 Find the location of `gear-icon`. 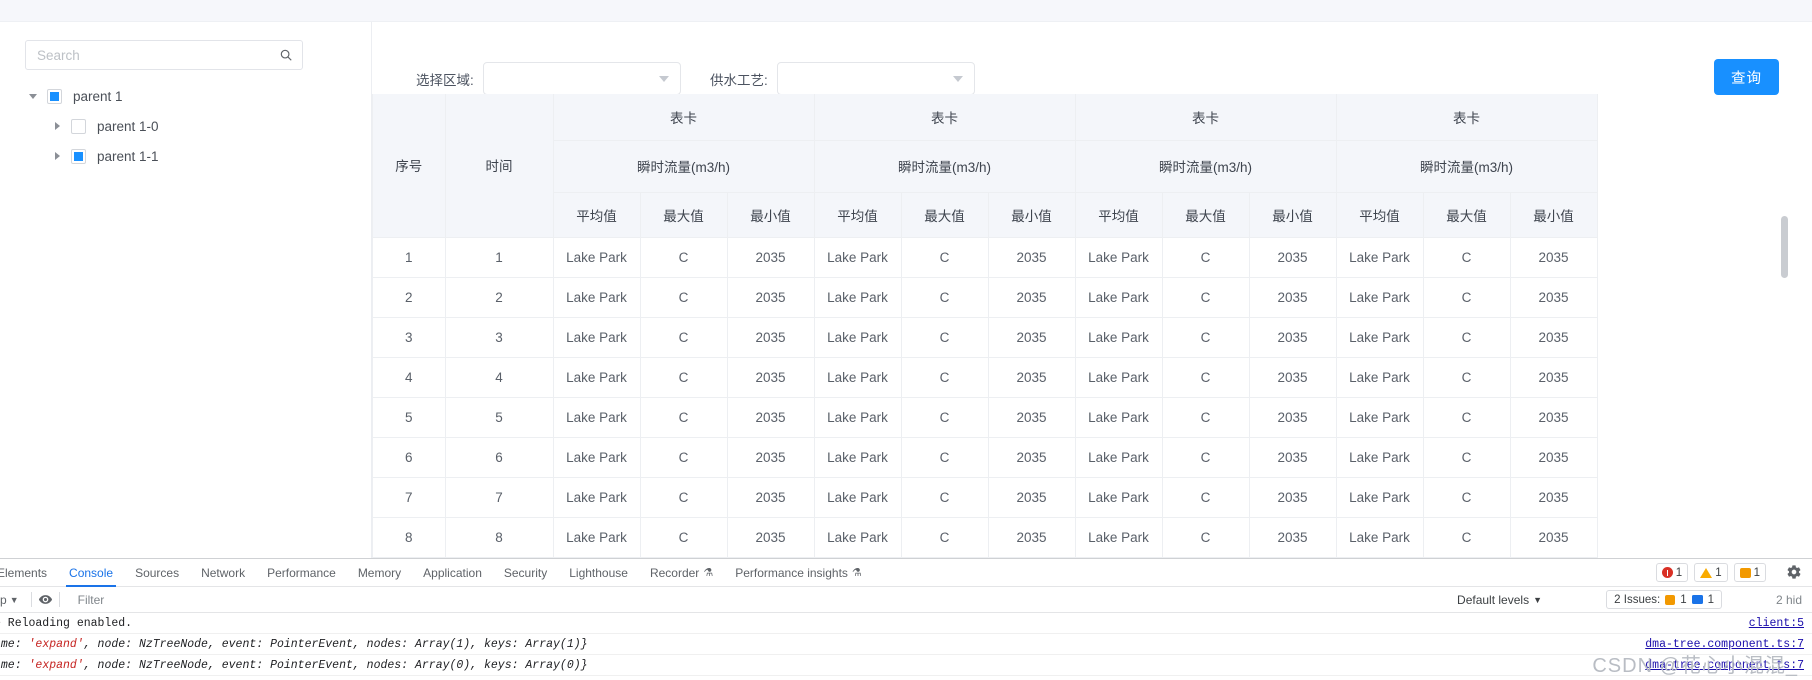

gear-icon is located at coordinates (1794, 572).